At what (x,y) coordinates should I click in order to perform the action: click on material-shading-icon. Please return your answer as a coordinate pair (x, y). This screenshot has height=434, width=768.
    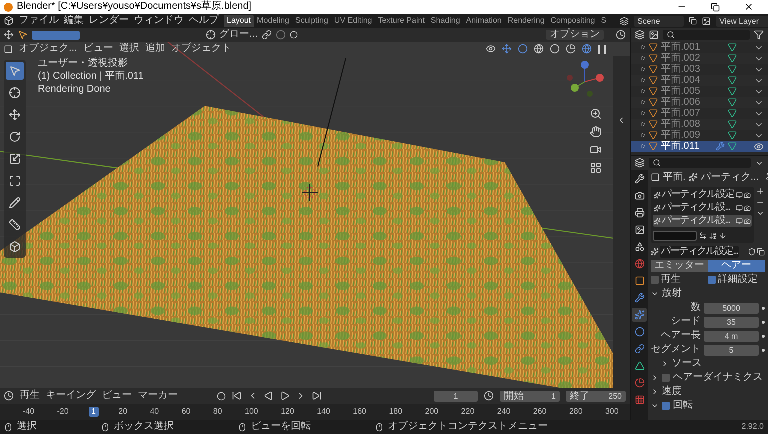
    Looking at the image, I should click on (571, 49).